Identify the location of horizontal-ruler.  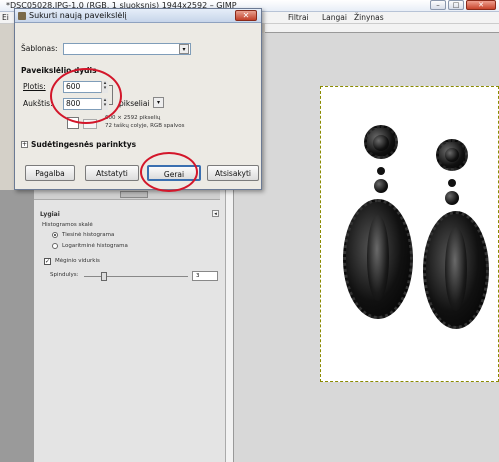
(382, 28).